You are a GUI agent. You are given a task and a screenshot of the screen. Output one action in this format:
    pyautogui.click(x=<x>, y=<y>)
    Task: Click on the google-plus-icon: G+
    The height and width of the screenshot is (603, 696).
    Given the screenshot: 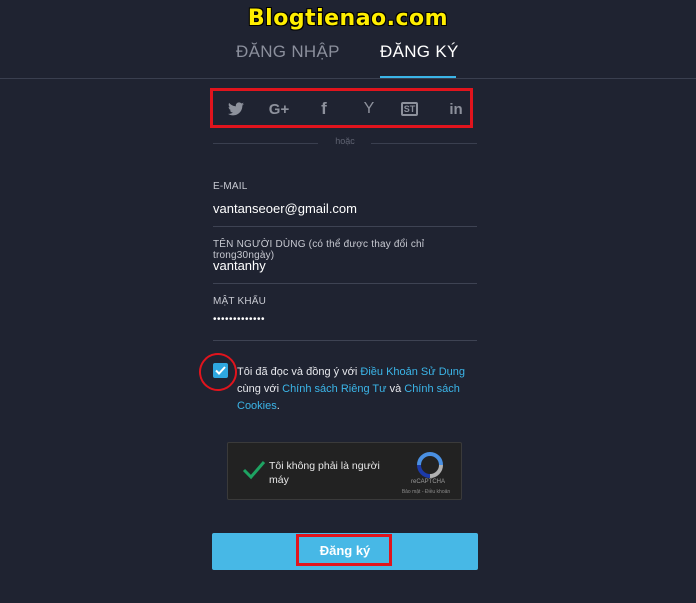 What is the action you would take?
    pyautogui.click(x=279, y=109)
    